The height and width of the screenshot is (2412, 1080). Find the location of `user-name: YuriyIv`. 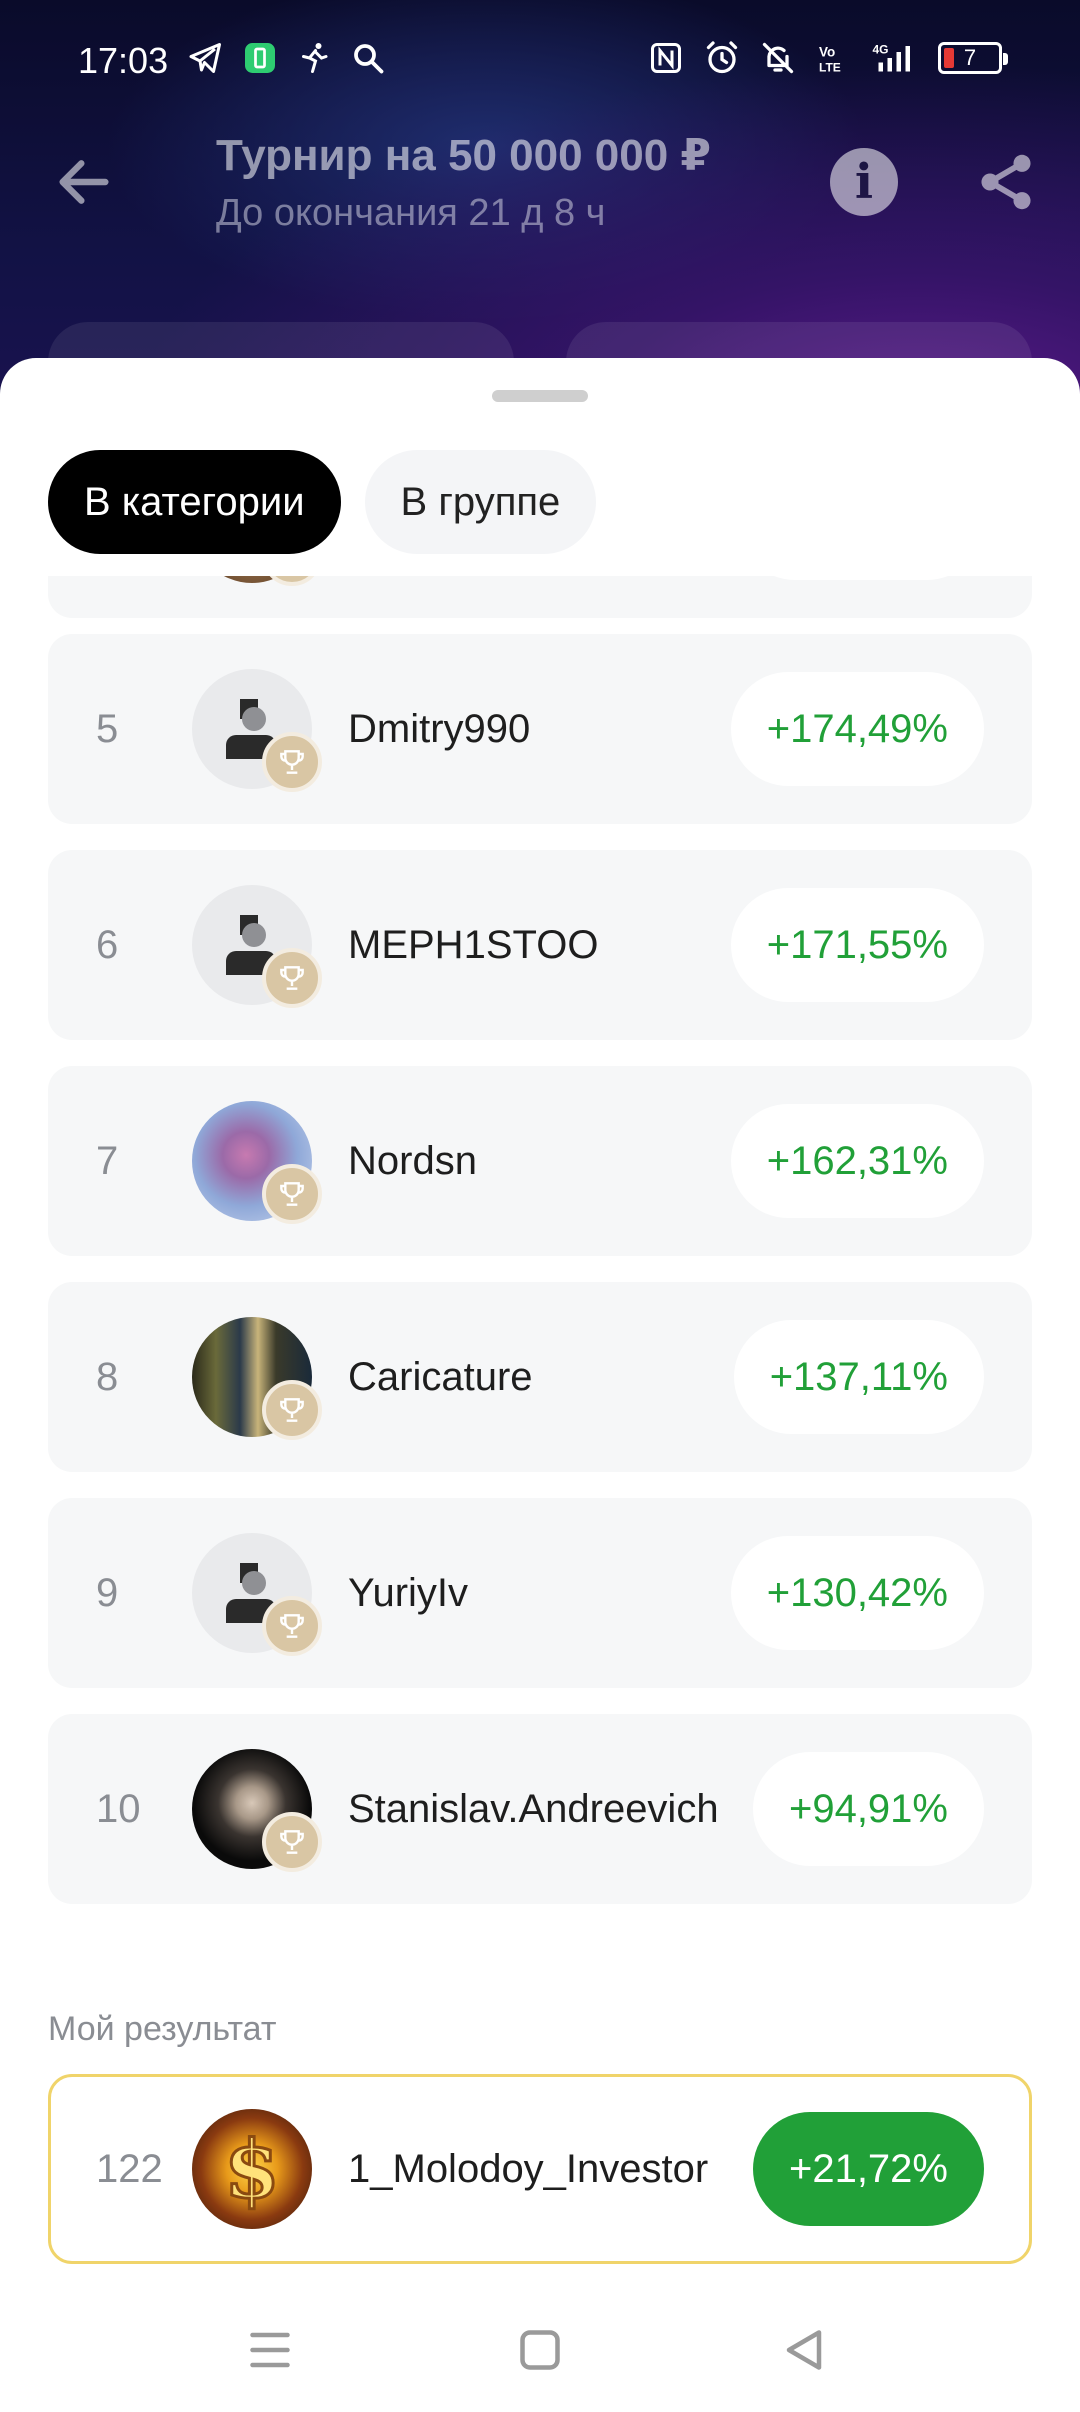

user-name: YuriyIv is located at coordinates (408, 1592).